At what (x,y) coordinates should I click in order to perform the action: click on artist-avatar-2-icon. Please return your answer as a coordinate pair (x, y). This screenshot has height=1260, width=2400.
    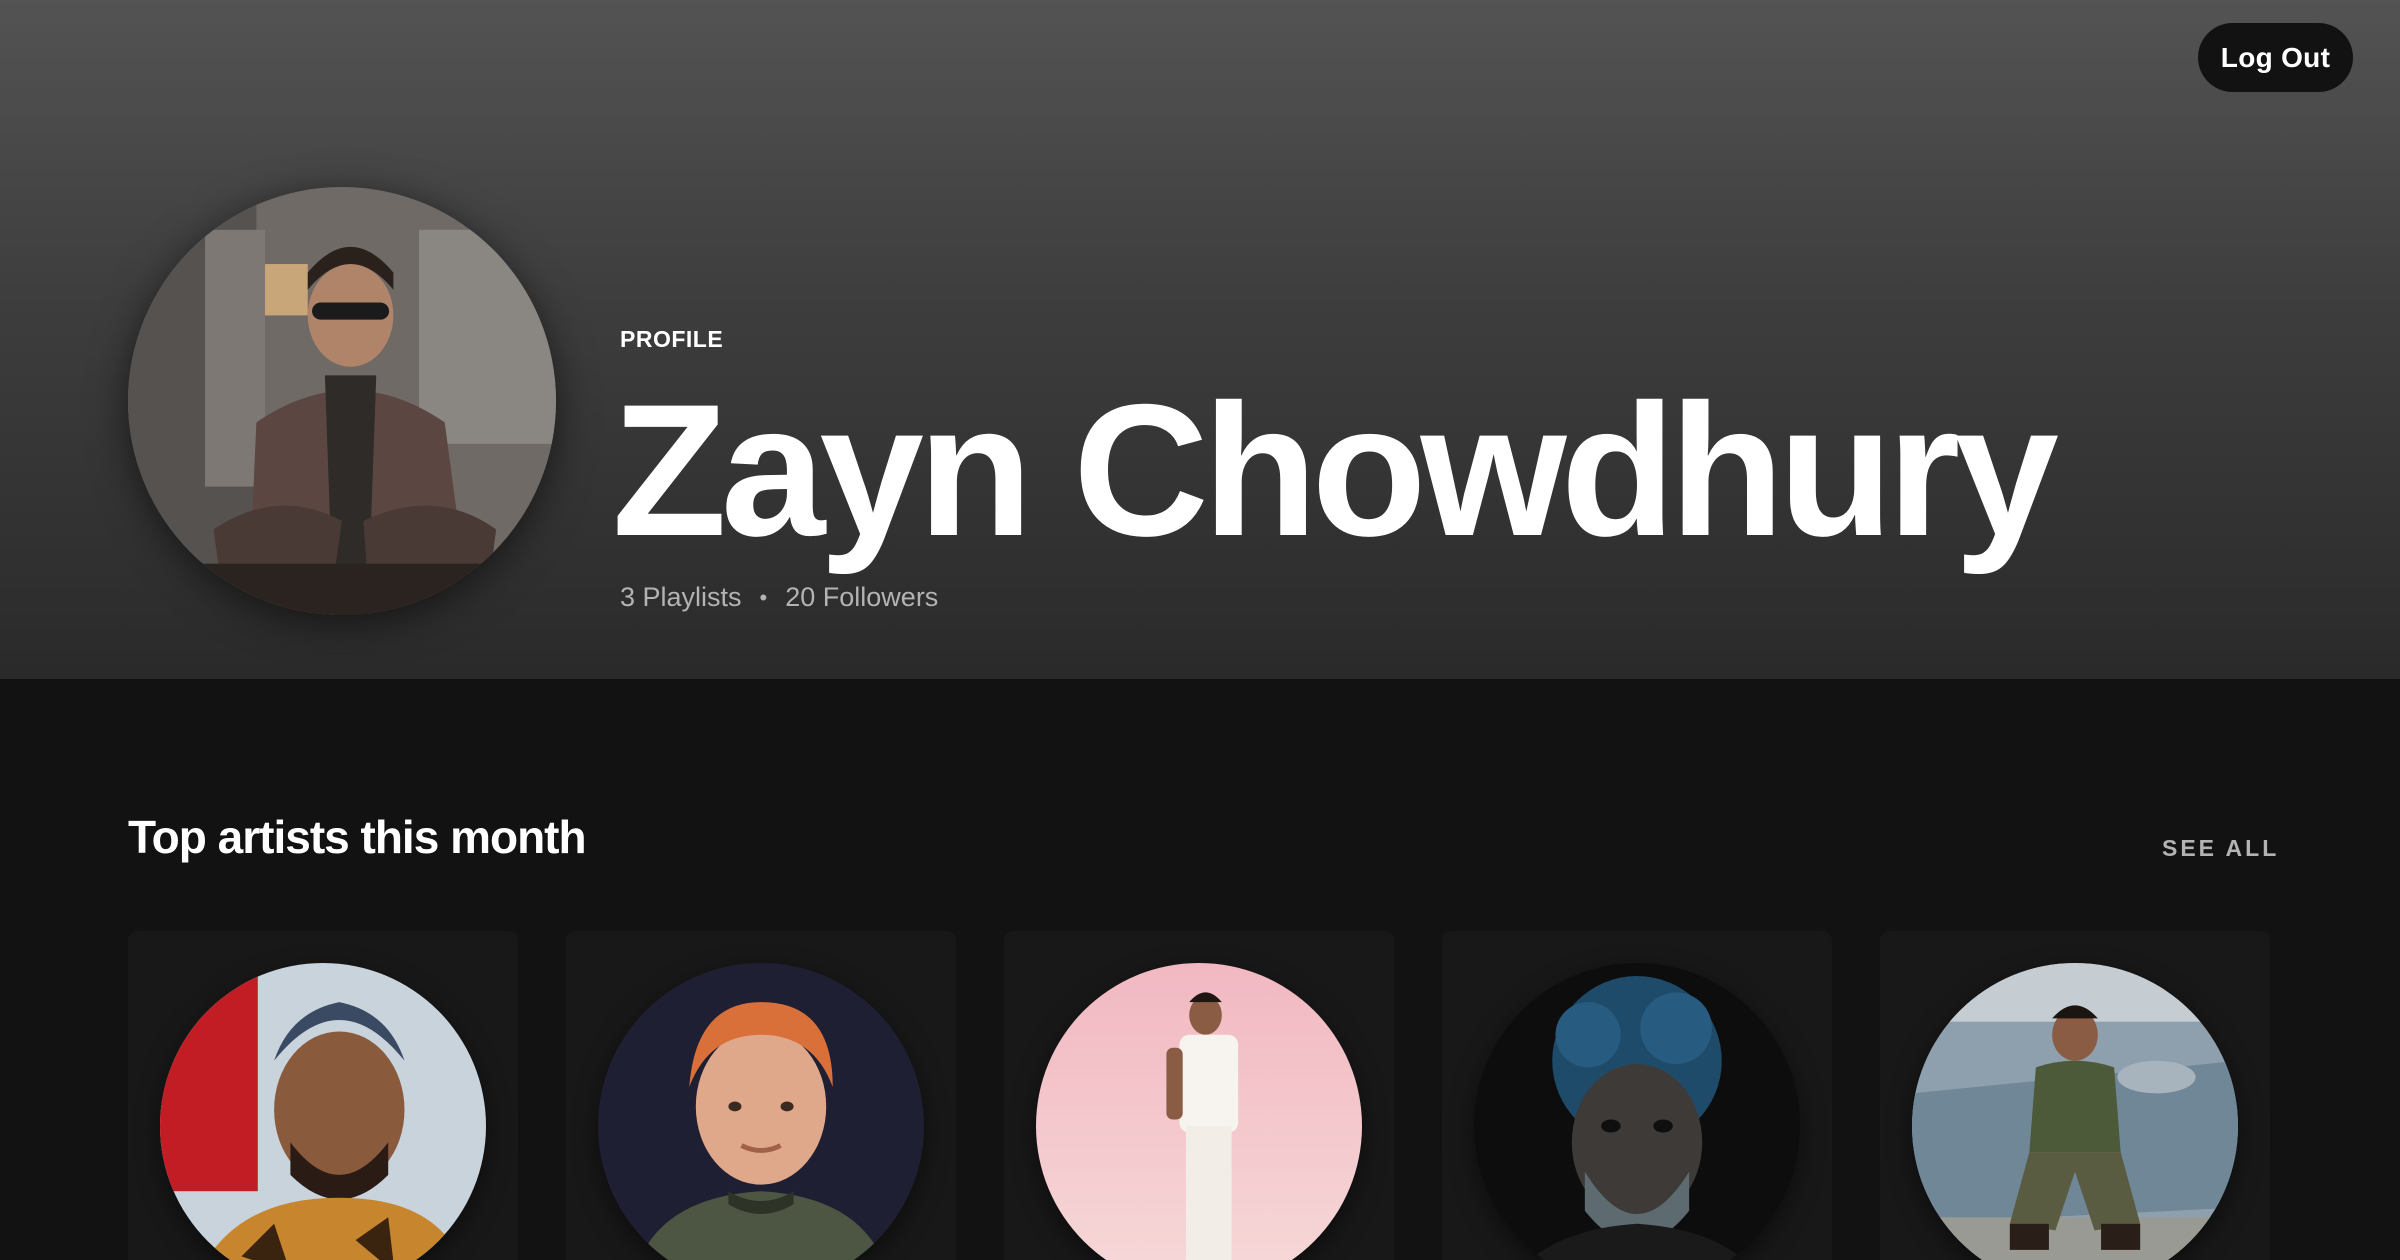
    Looking at the image, I should click on (761, 1111).